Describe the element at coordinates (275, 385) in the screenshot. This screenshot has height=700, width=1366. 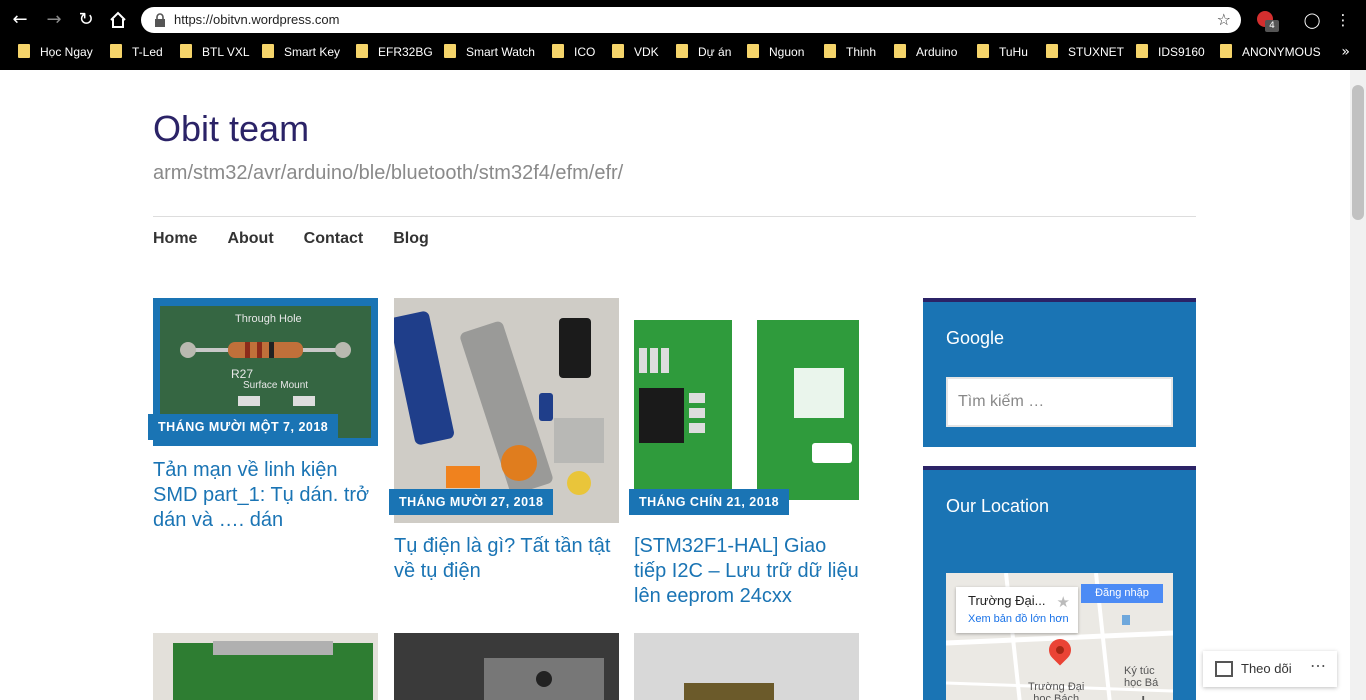
I see `thumb-label: Surface Mount` at that location.